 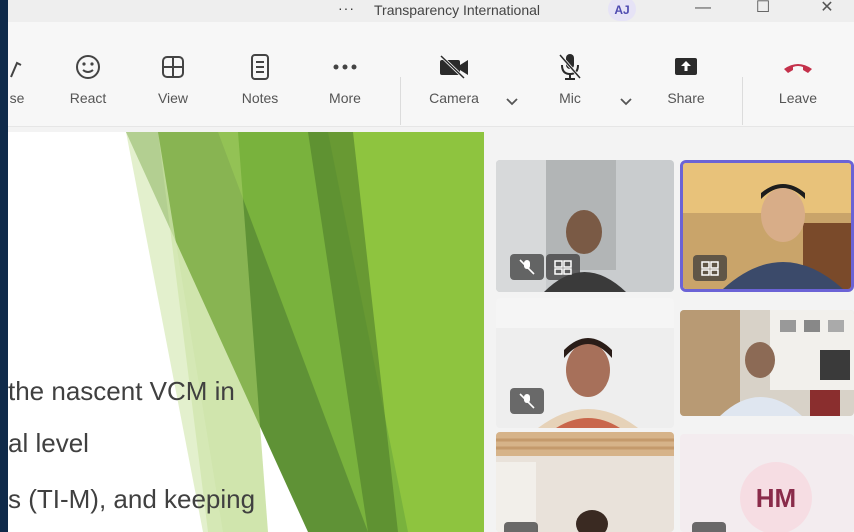 What do you see at coordinates (345, 85) in the screenshot?
I see `more-button: More` at bounding box center [345, 85].